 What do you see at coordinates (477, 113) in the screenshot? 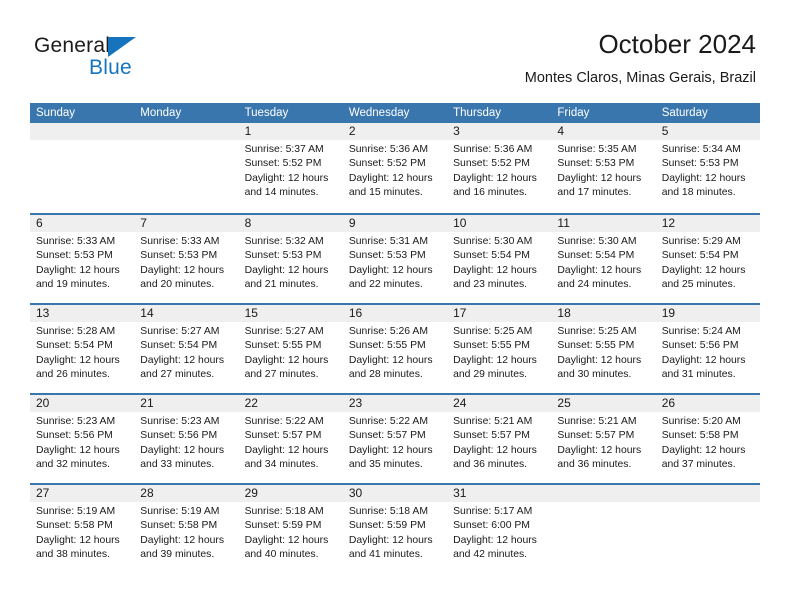
I see `weekday-header-thursday: Thursday` at bounding box center [477, 113].